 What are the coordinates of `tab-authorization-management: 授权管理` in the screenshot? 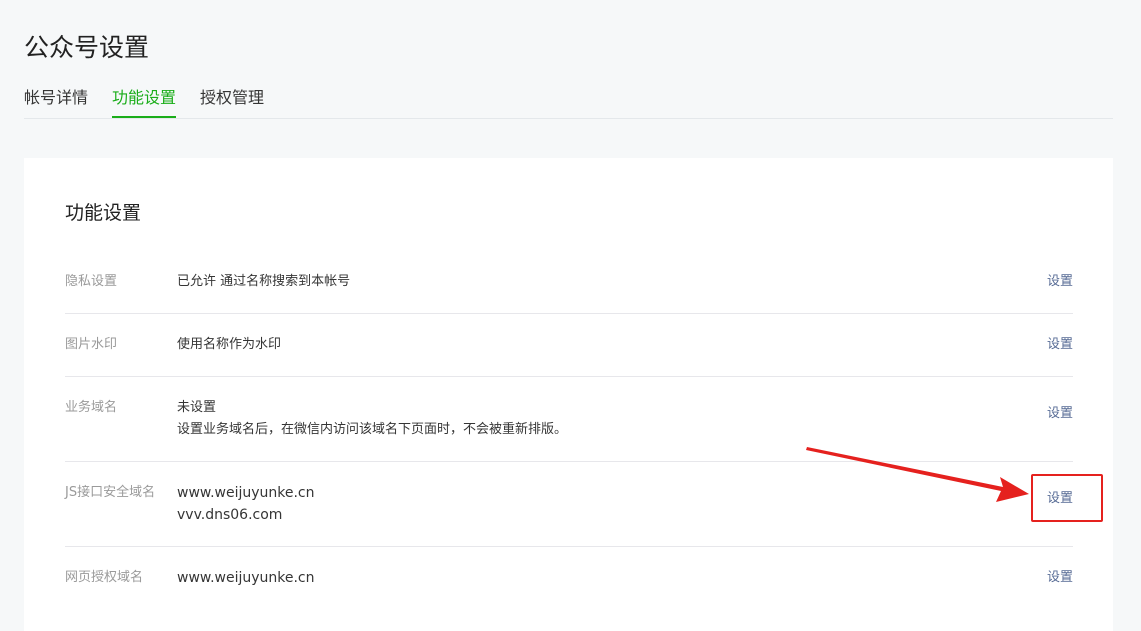 It's located at (232, 100).